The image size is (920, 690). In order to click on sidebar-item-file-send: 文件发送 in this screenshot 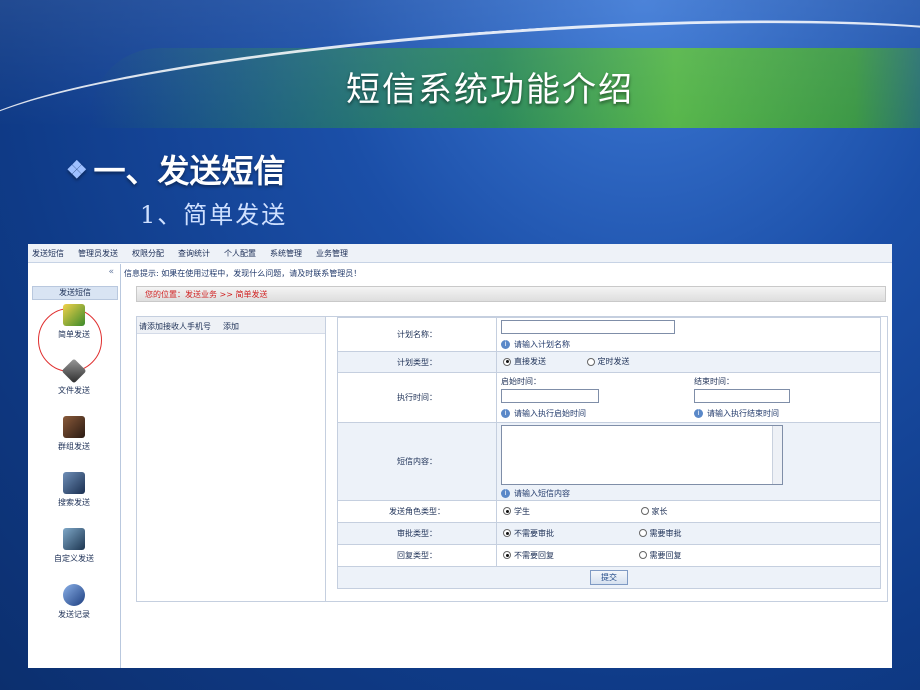, I will do `click(74, 377)`.